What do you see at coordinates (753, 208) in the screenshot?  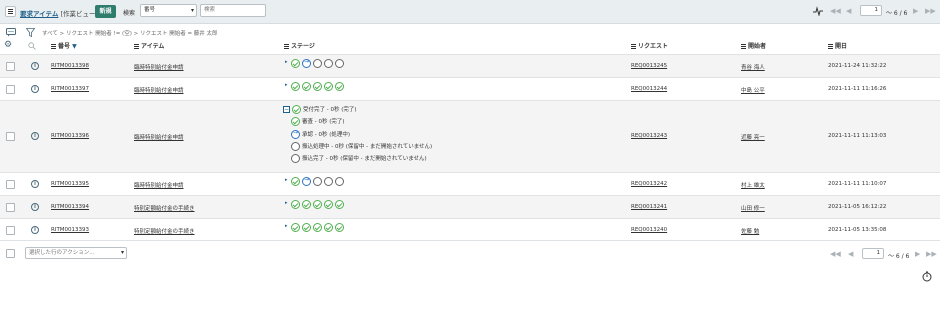 I see `opened-by-link: 山田 修一` at bounding box center [753, 208].